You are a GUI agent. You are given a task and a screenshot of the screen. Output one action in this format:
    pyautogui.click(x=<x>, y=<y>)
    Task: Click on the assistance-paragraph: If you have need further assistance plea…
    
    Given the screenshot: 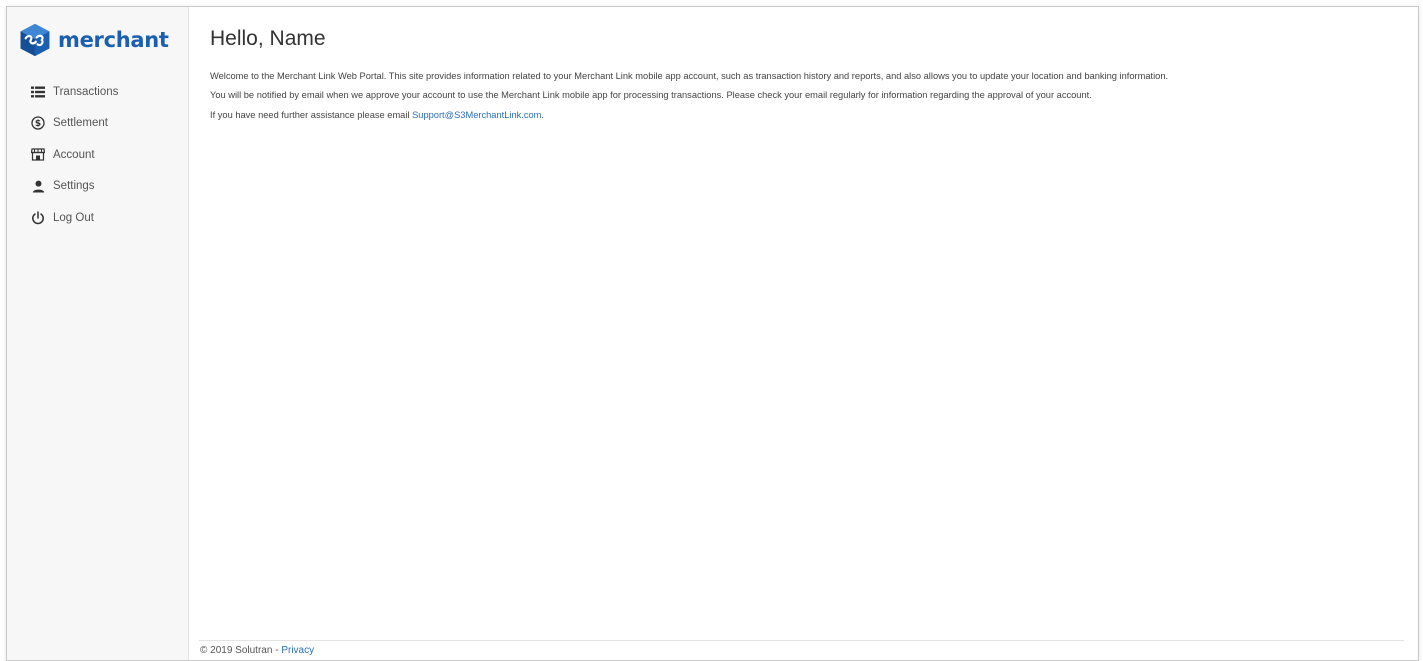 What is the action you would take?
    pyautogui.click(x=801, y=115)
    